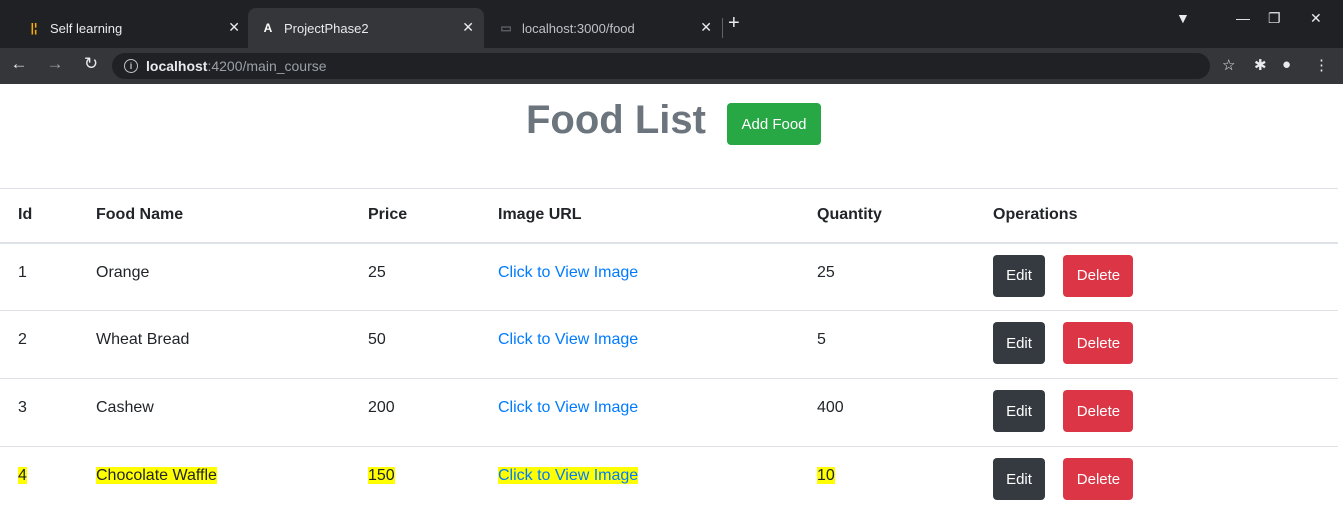 The width and height of the screenshot is (1343, 515). I want to click on cell-quantity: 5, so click(821, 339).